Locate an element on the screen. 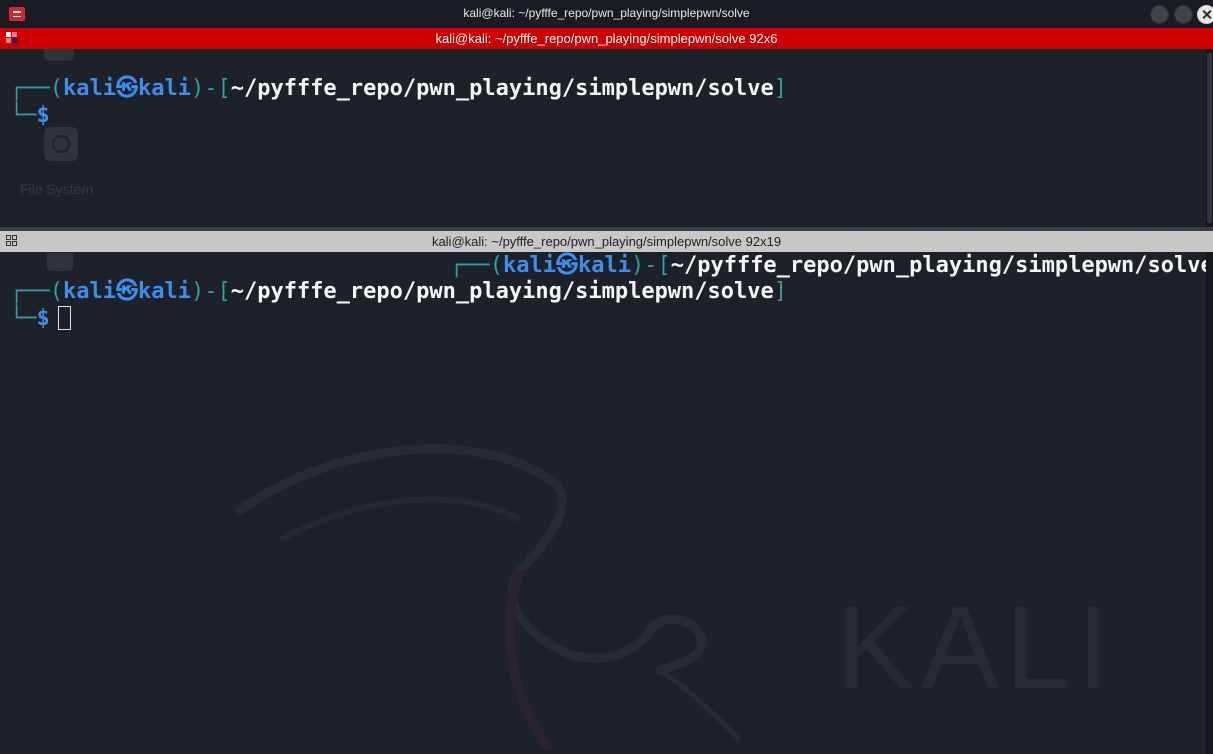 The image size is (1213, 754). close-icon is located at coordinates (1205, 14).